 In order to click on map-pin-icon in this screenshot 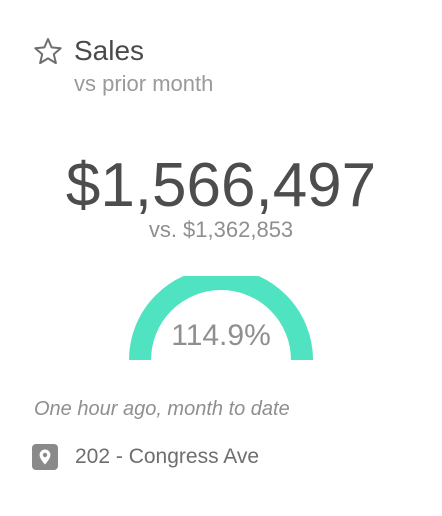, I will do `click(45, 457)`.